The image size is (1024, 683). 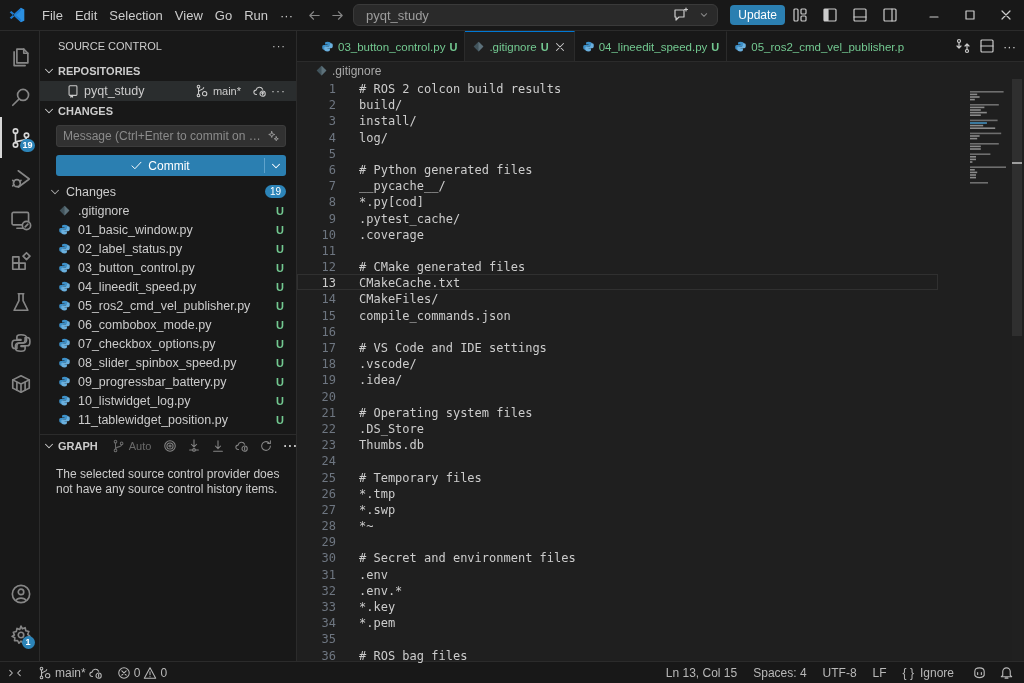 I want to click on extensions-icon, so click(x=20, y=260).